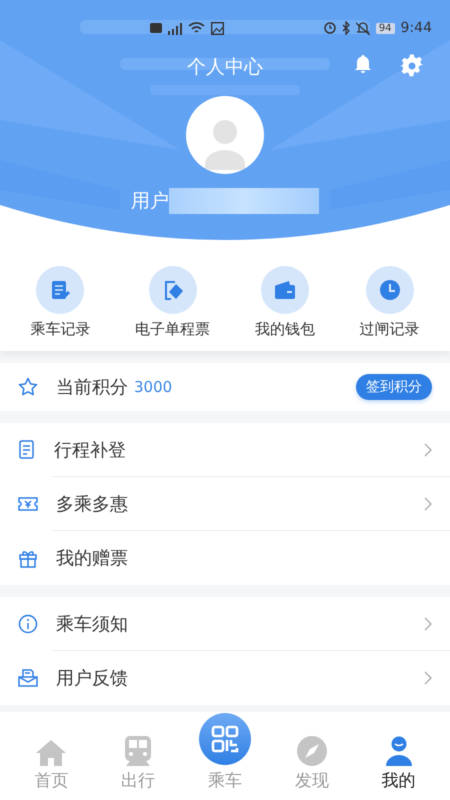  Describe the element at coordinates (175, 28) in the screenshot. I see `signal-icon` at that location.